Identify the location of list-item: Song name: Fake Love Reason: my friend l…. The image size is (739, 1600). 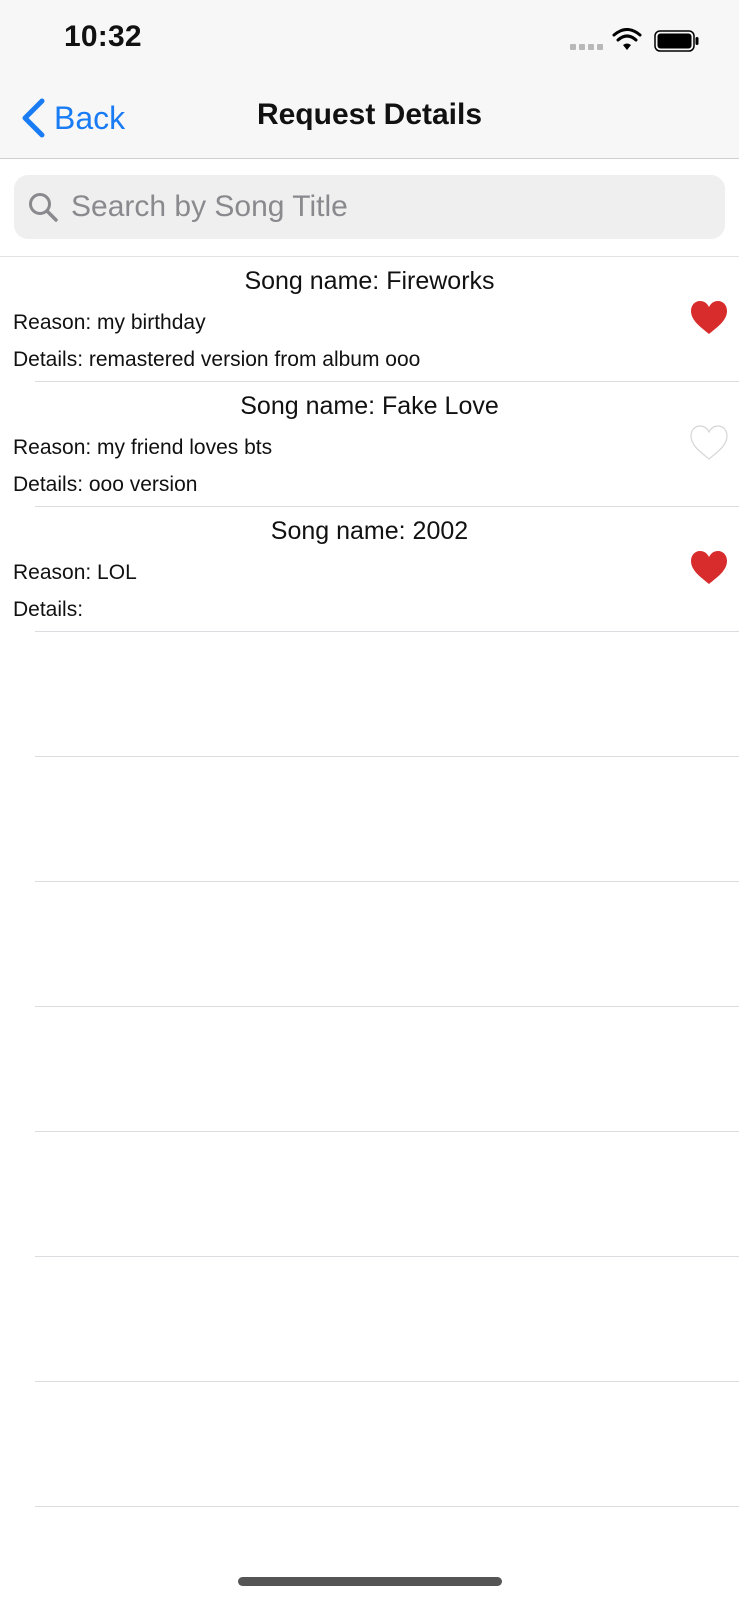
(376, 444).